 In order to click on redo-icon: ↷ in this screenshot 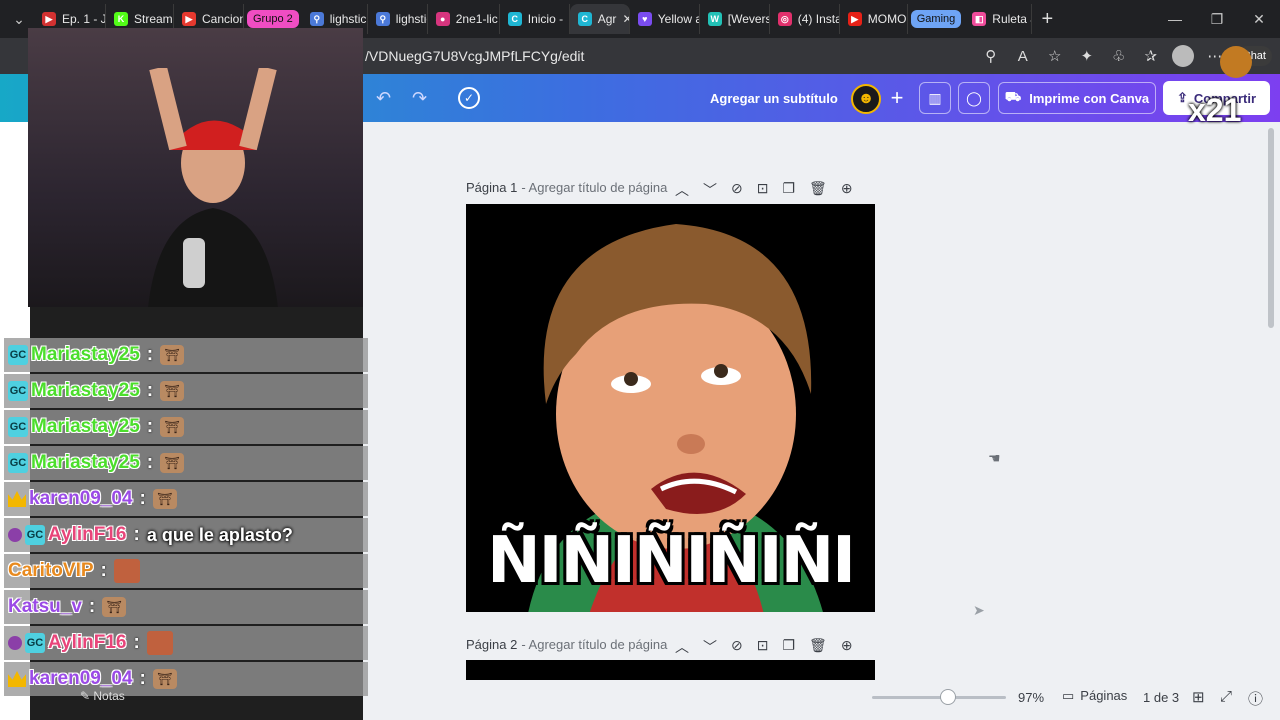, I will do `click(419, 98)`.